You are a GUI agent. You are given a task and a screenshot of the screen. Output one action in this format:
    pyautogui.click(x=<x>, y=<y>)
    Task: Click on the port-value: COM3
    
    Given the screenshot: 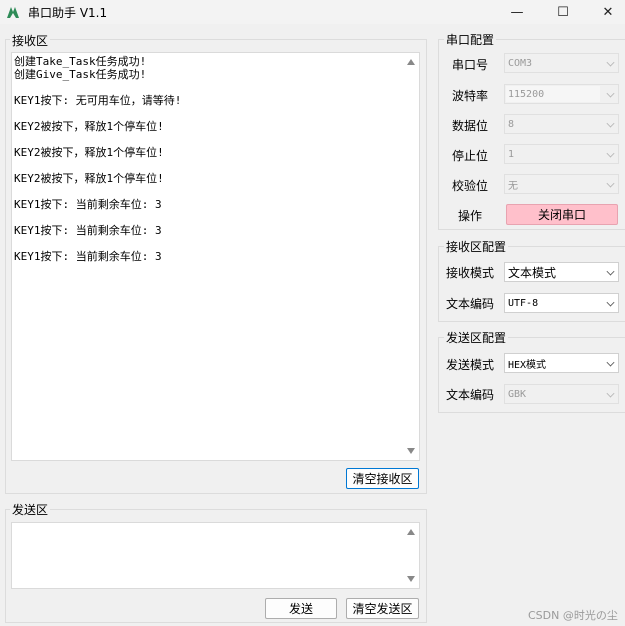 What is the action you would take?
    pyautogui.click(x=520, y=63)
    